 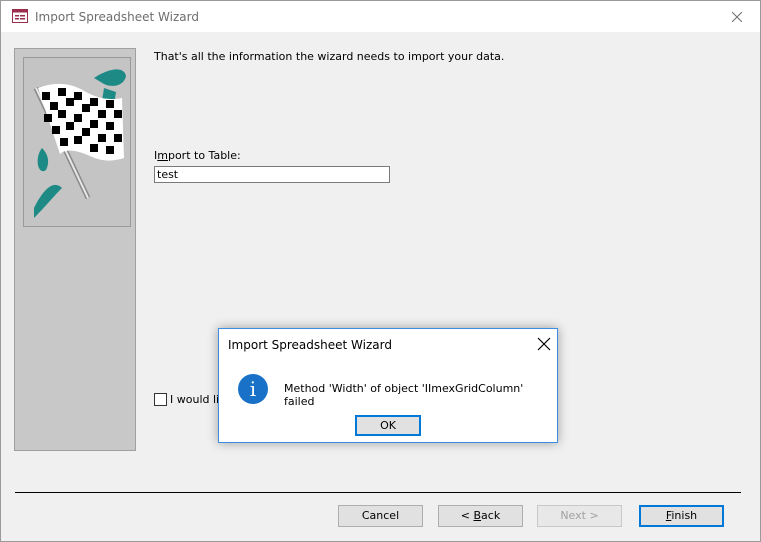 I want to click on form-app-icon, so click(x=20, y=17).